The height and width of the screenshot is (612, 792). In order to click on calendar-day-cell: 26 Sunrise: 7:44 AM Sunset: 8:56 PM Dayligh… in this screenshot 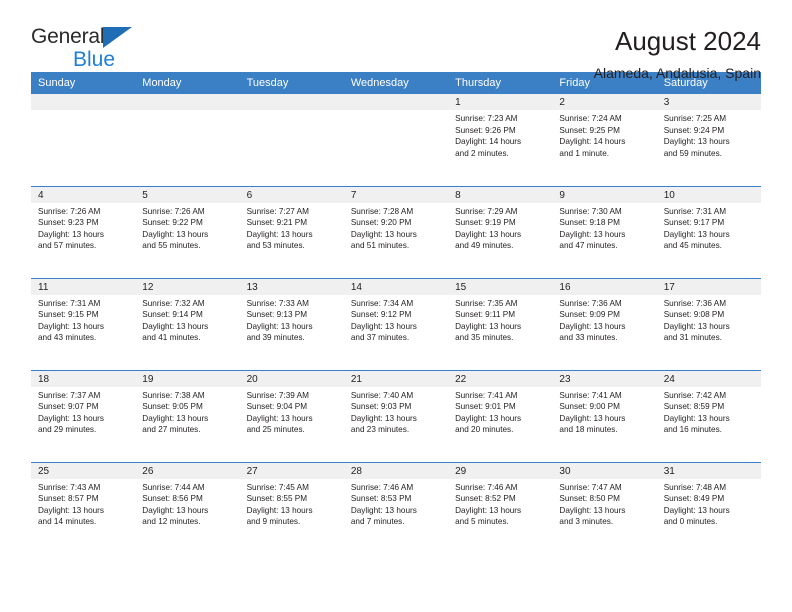, I will do `click(187, 507)`.